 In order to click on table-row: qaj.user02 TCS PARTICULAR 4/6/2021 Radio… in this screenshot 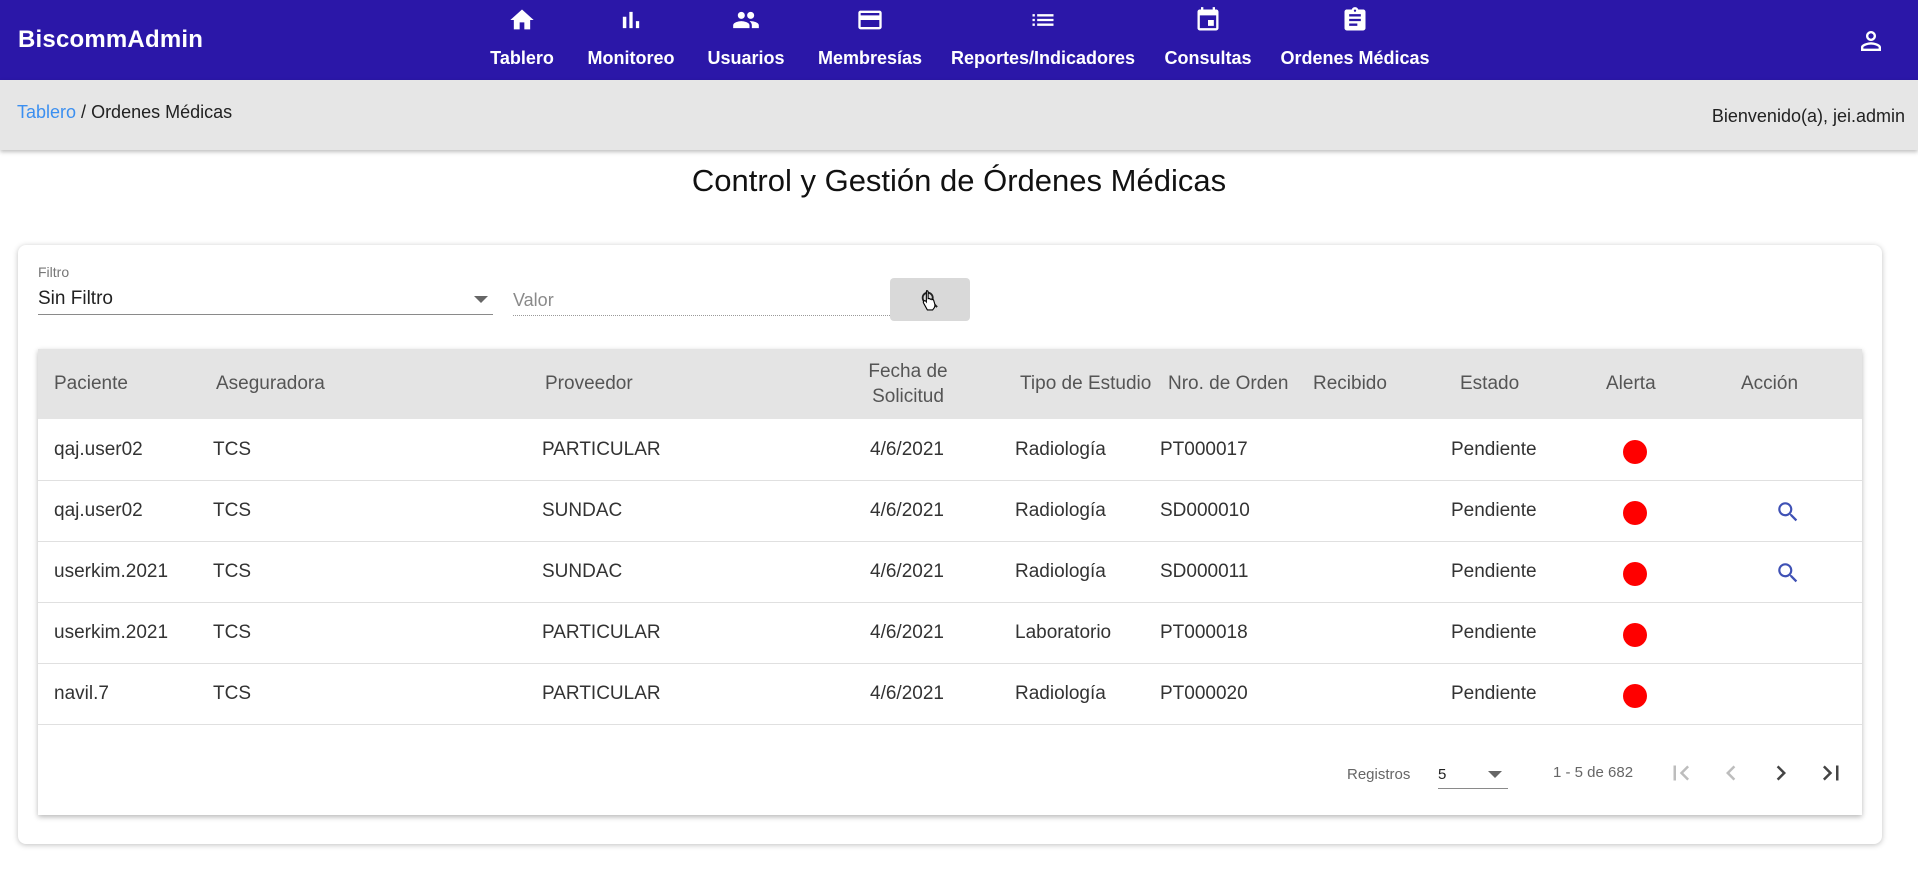, I will do `click(950, 450)`.